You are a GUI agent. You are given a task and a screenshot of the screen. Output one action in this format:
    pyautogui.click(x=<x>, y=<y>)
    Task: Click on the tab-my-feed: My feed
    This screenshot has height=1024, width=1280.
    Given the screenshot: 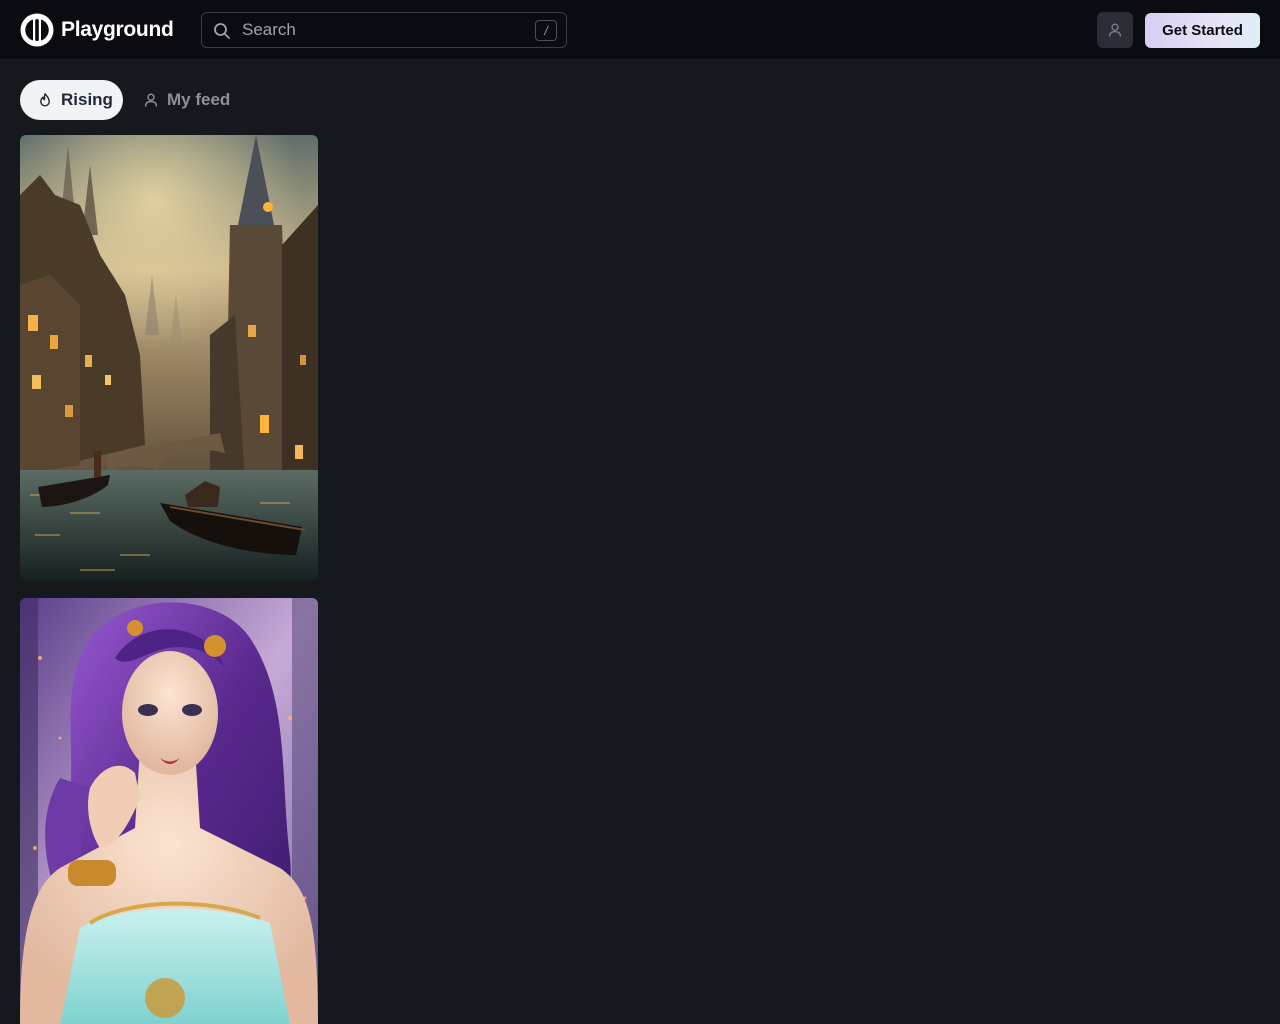 What is the action you would take?
    pyautogui.click(x=191, y=100)
    